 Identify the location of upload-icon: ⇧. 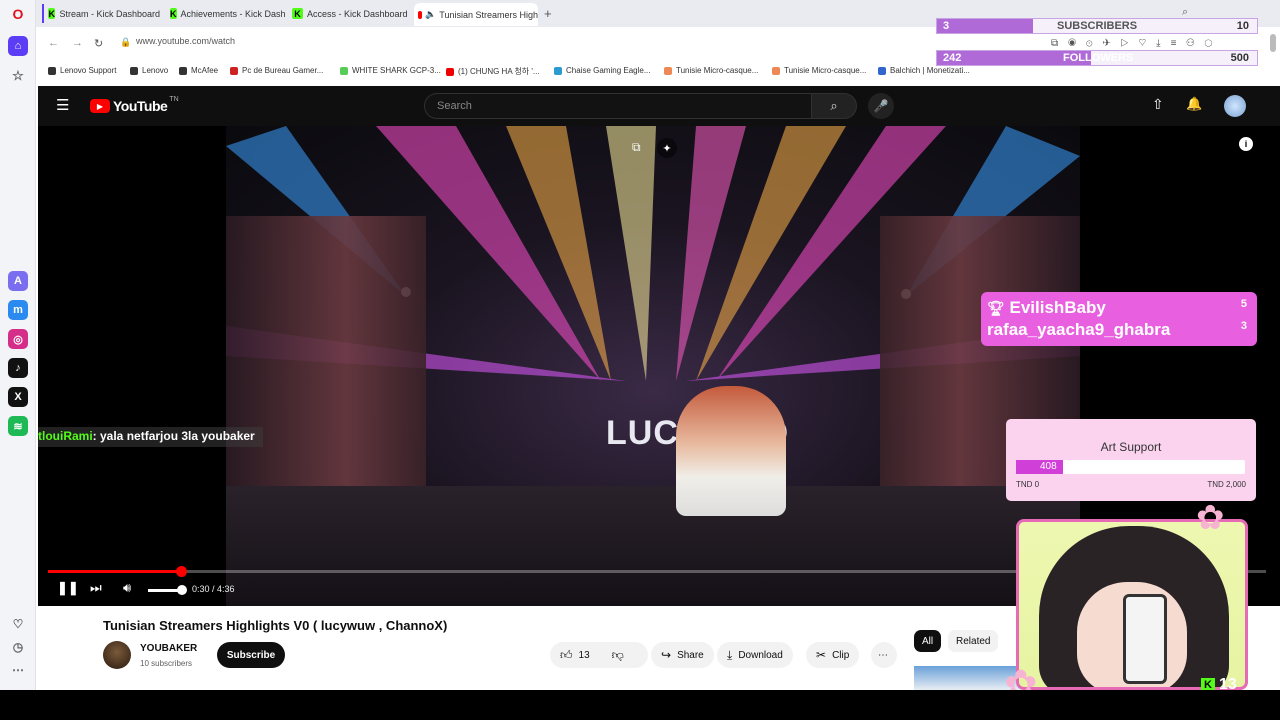
(1158, 104).